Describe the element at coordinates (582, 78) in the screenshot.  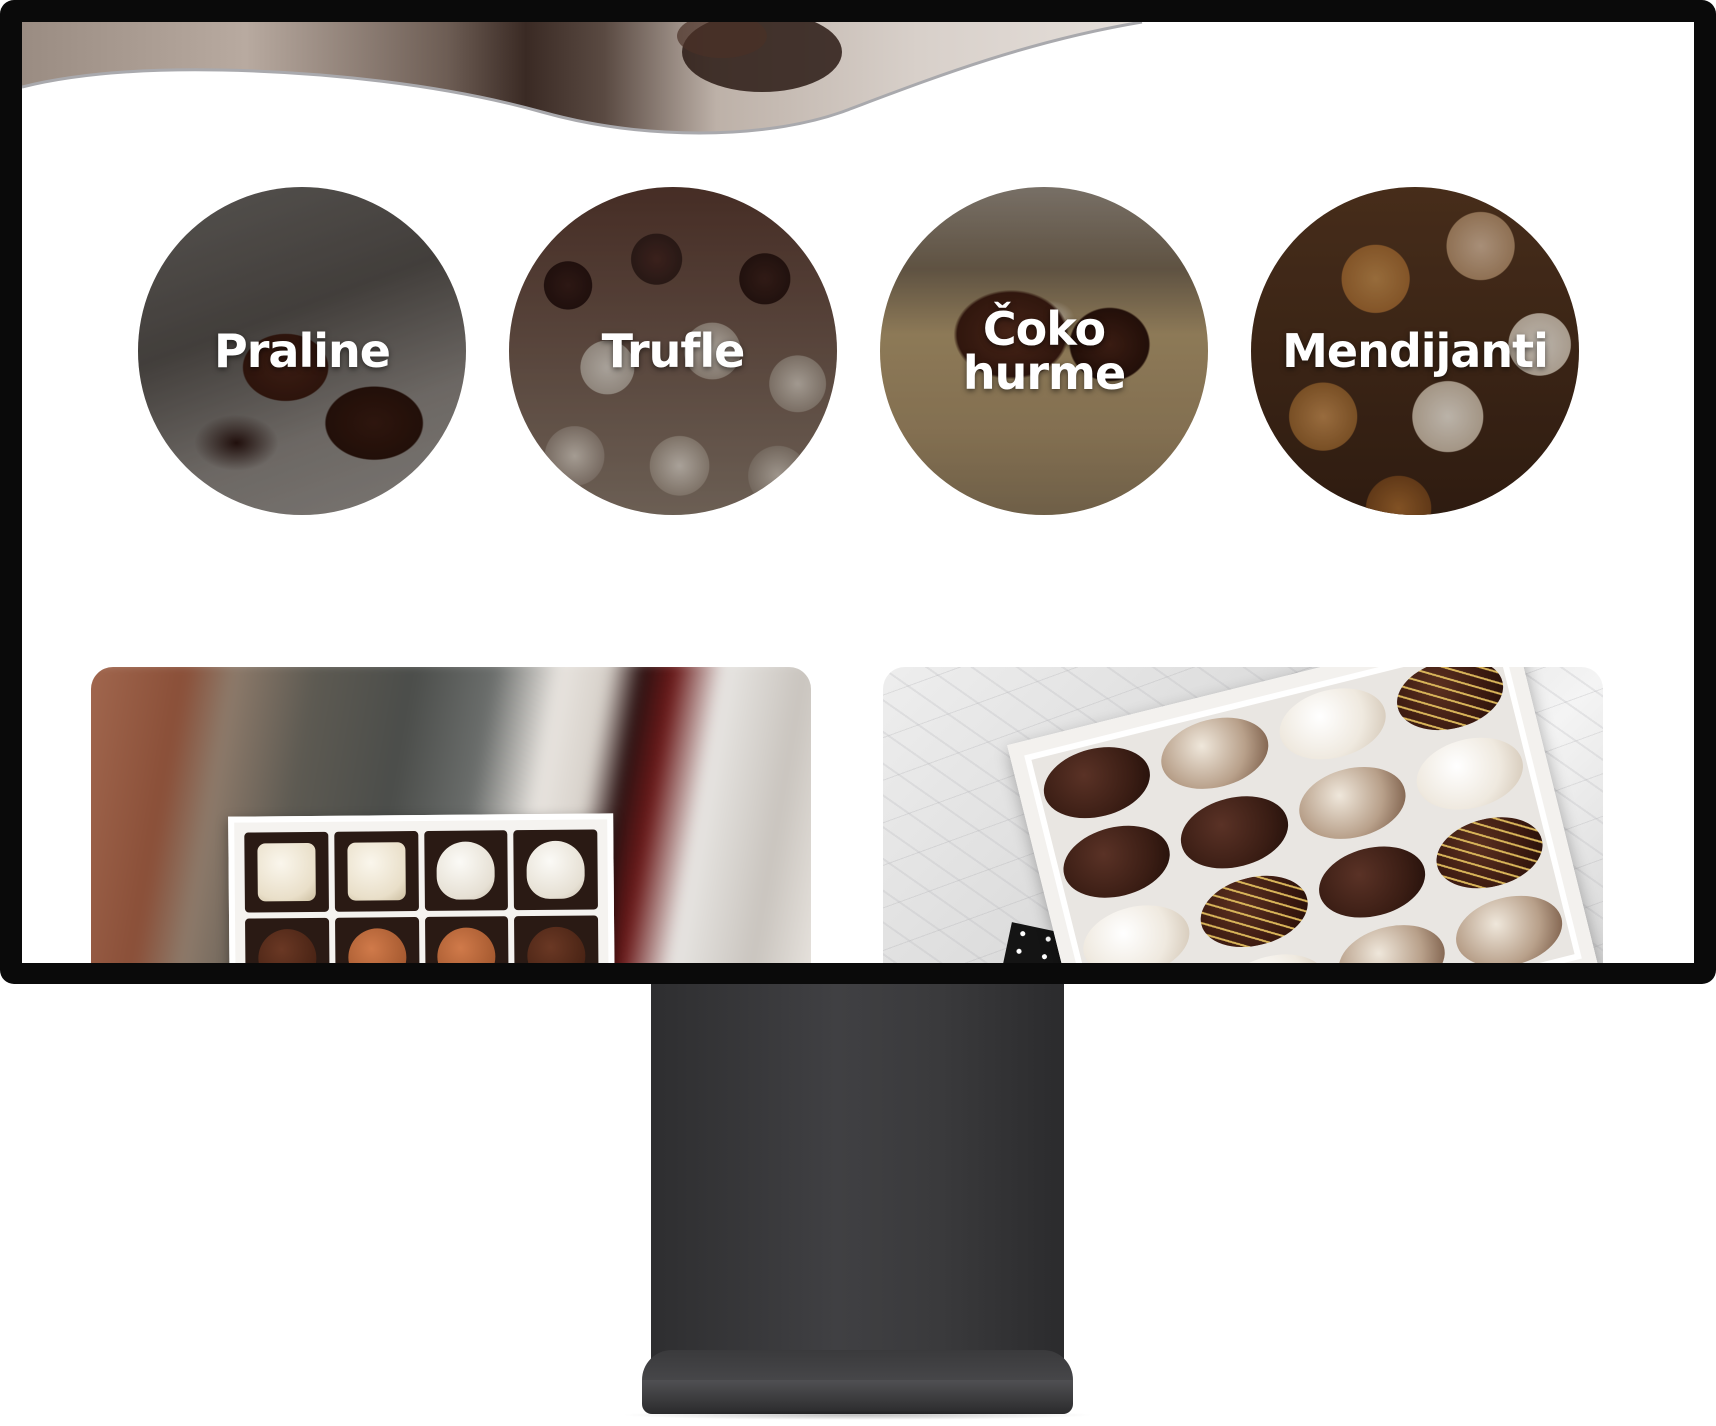
I see `hero-image` at that location.